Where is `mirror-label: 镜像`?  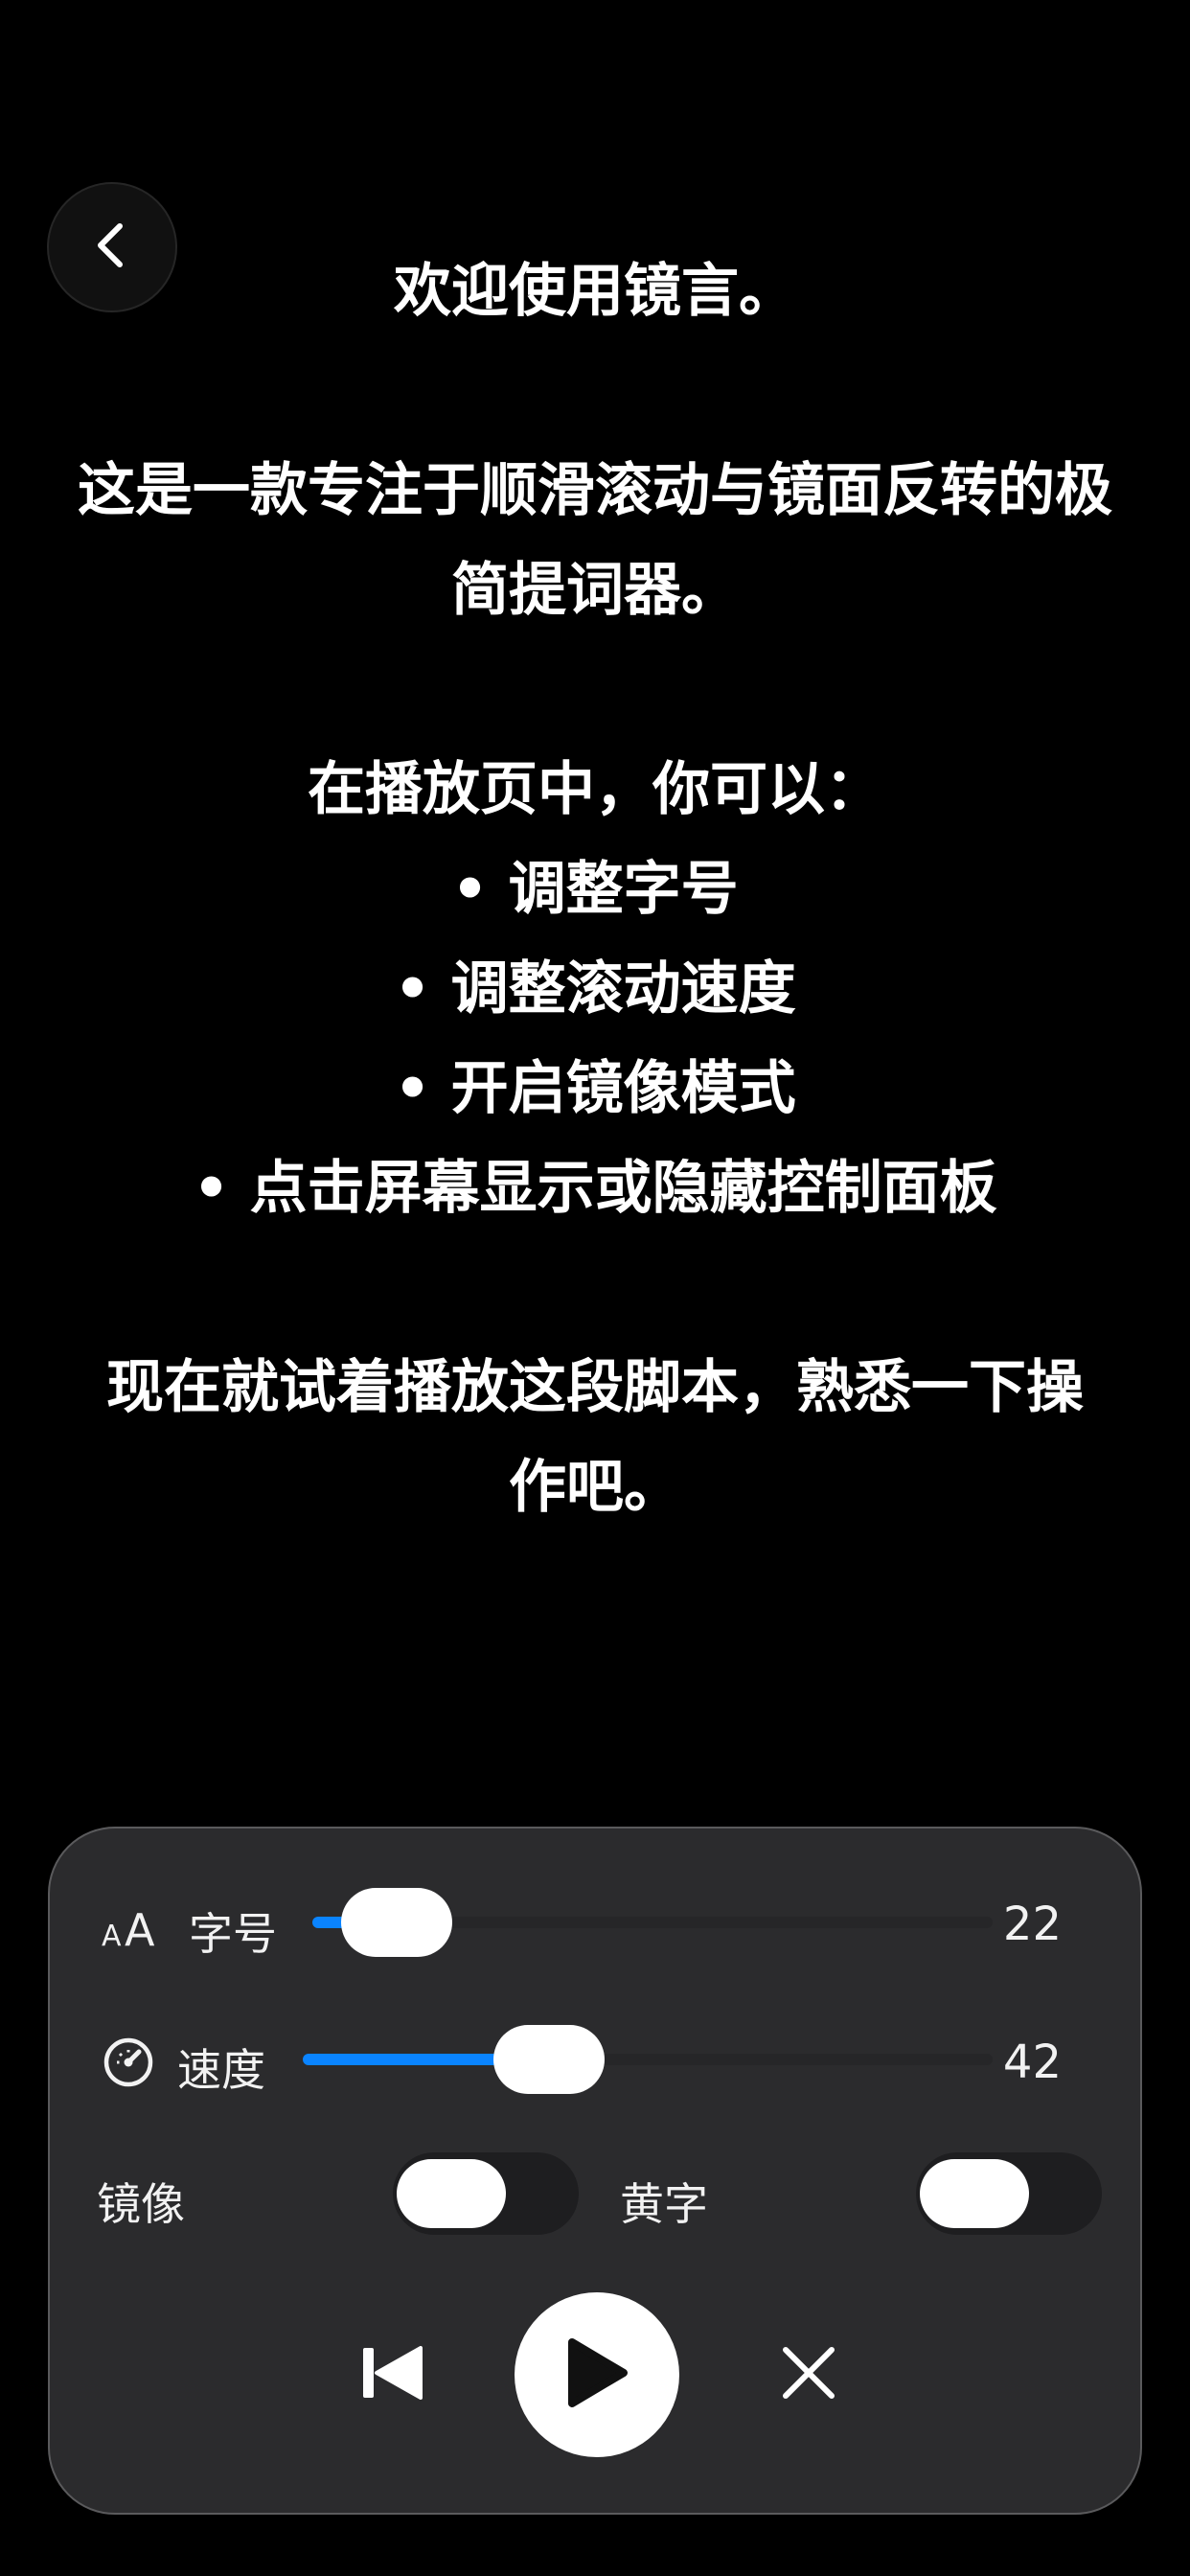 mirror-label: 镜像 is located at coordinates (141, 2204).